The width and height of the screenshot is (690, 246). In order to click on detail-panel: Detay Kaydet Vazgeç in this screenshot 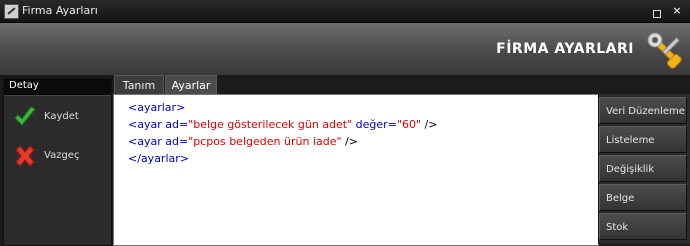, I will do `click(57, 162)`.